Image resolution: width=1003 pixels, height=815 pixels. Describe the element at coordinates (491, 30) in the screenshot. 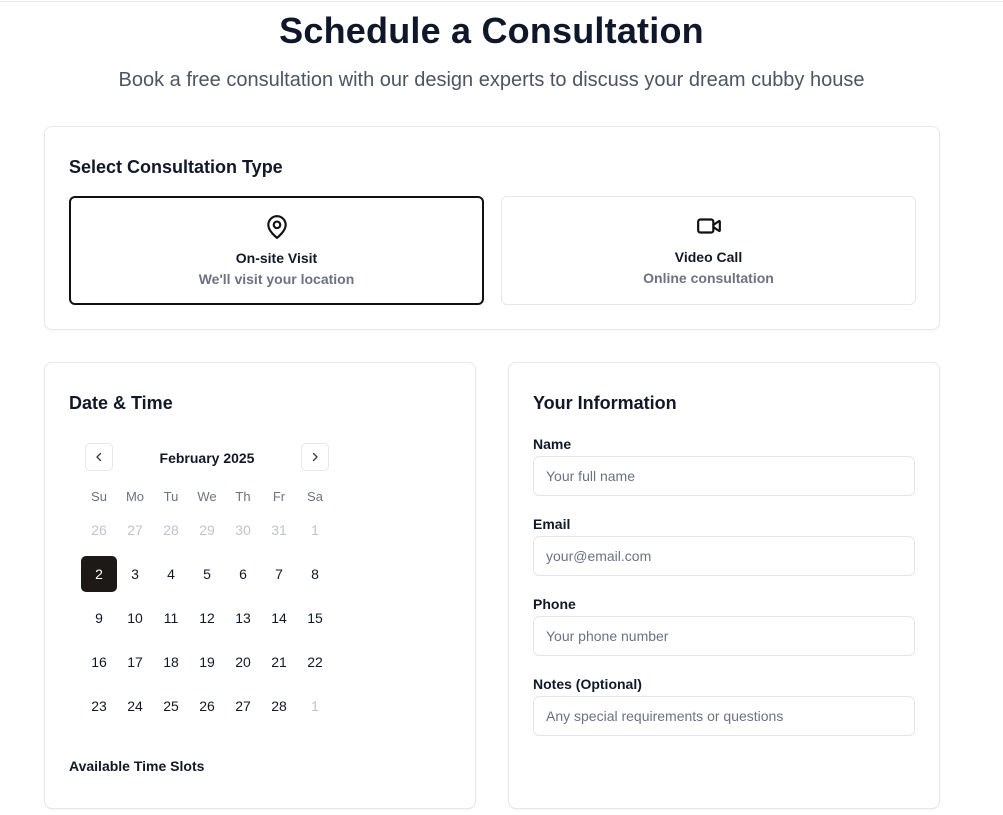

I see `page-title: Schedule a Consultation` at that location.